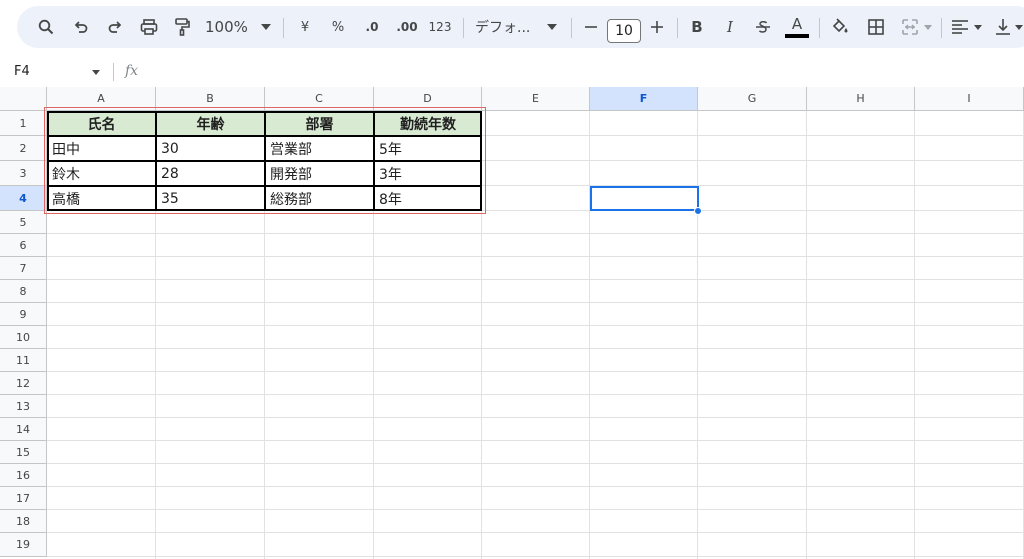 The height and width of the screenshot is (559, 1024). I want to click on increase-decimal-button: .00, so click(407, 27).